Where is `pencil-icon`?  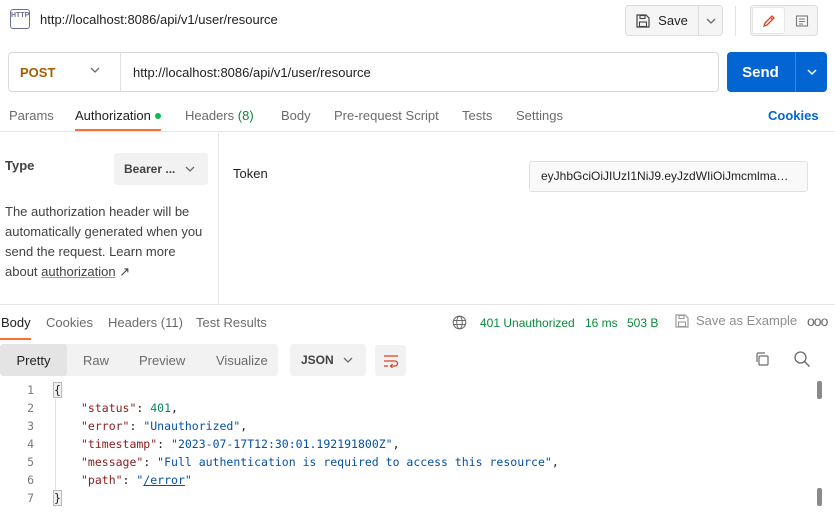
pencil-icon is located at coordinates (768, 20).